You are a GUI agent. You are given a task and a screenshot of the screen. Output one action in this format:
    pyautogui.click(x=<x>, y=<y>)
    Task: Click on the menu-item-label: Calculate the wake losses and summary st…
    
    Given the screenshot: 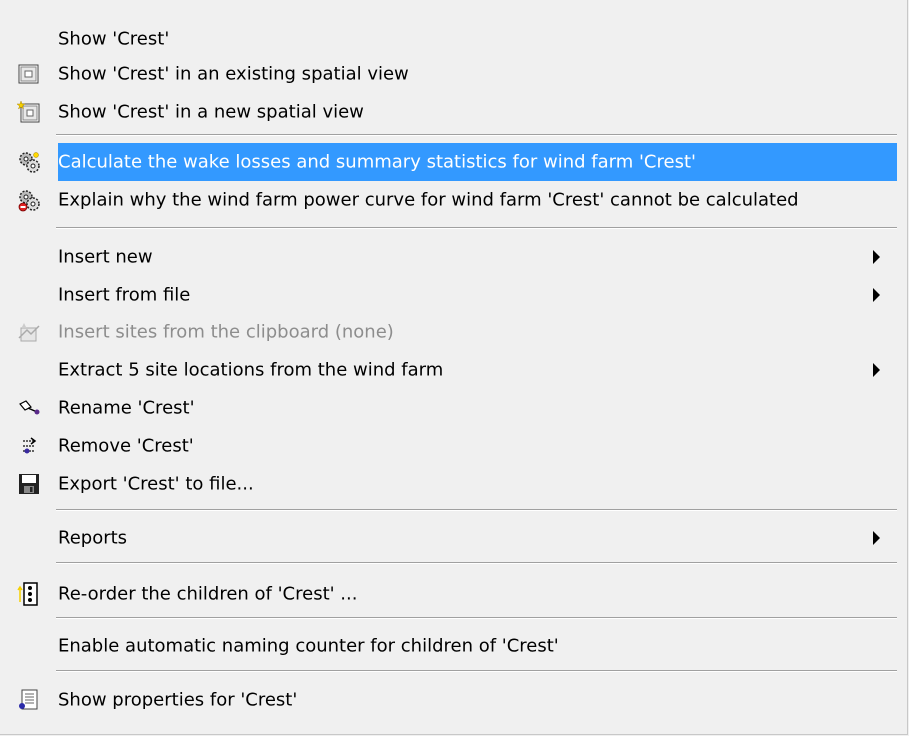 What is the action you would take?
    pyautogui.click(x=377, y=162)
    